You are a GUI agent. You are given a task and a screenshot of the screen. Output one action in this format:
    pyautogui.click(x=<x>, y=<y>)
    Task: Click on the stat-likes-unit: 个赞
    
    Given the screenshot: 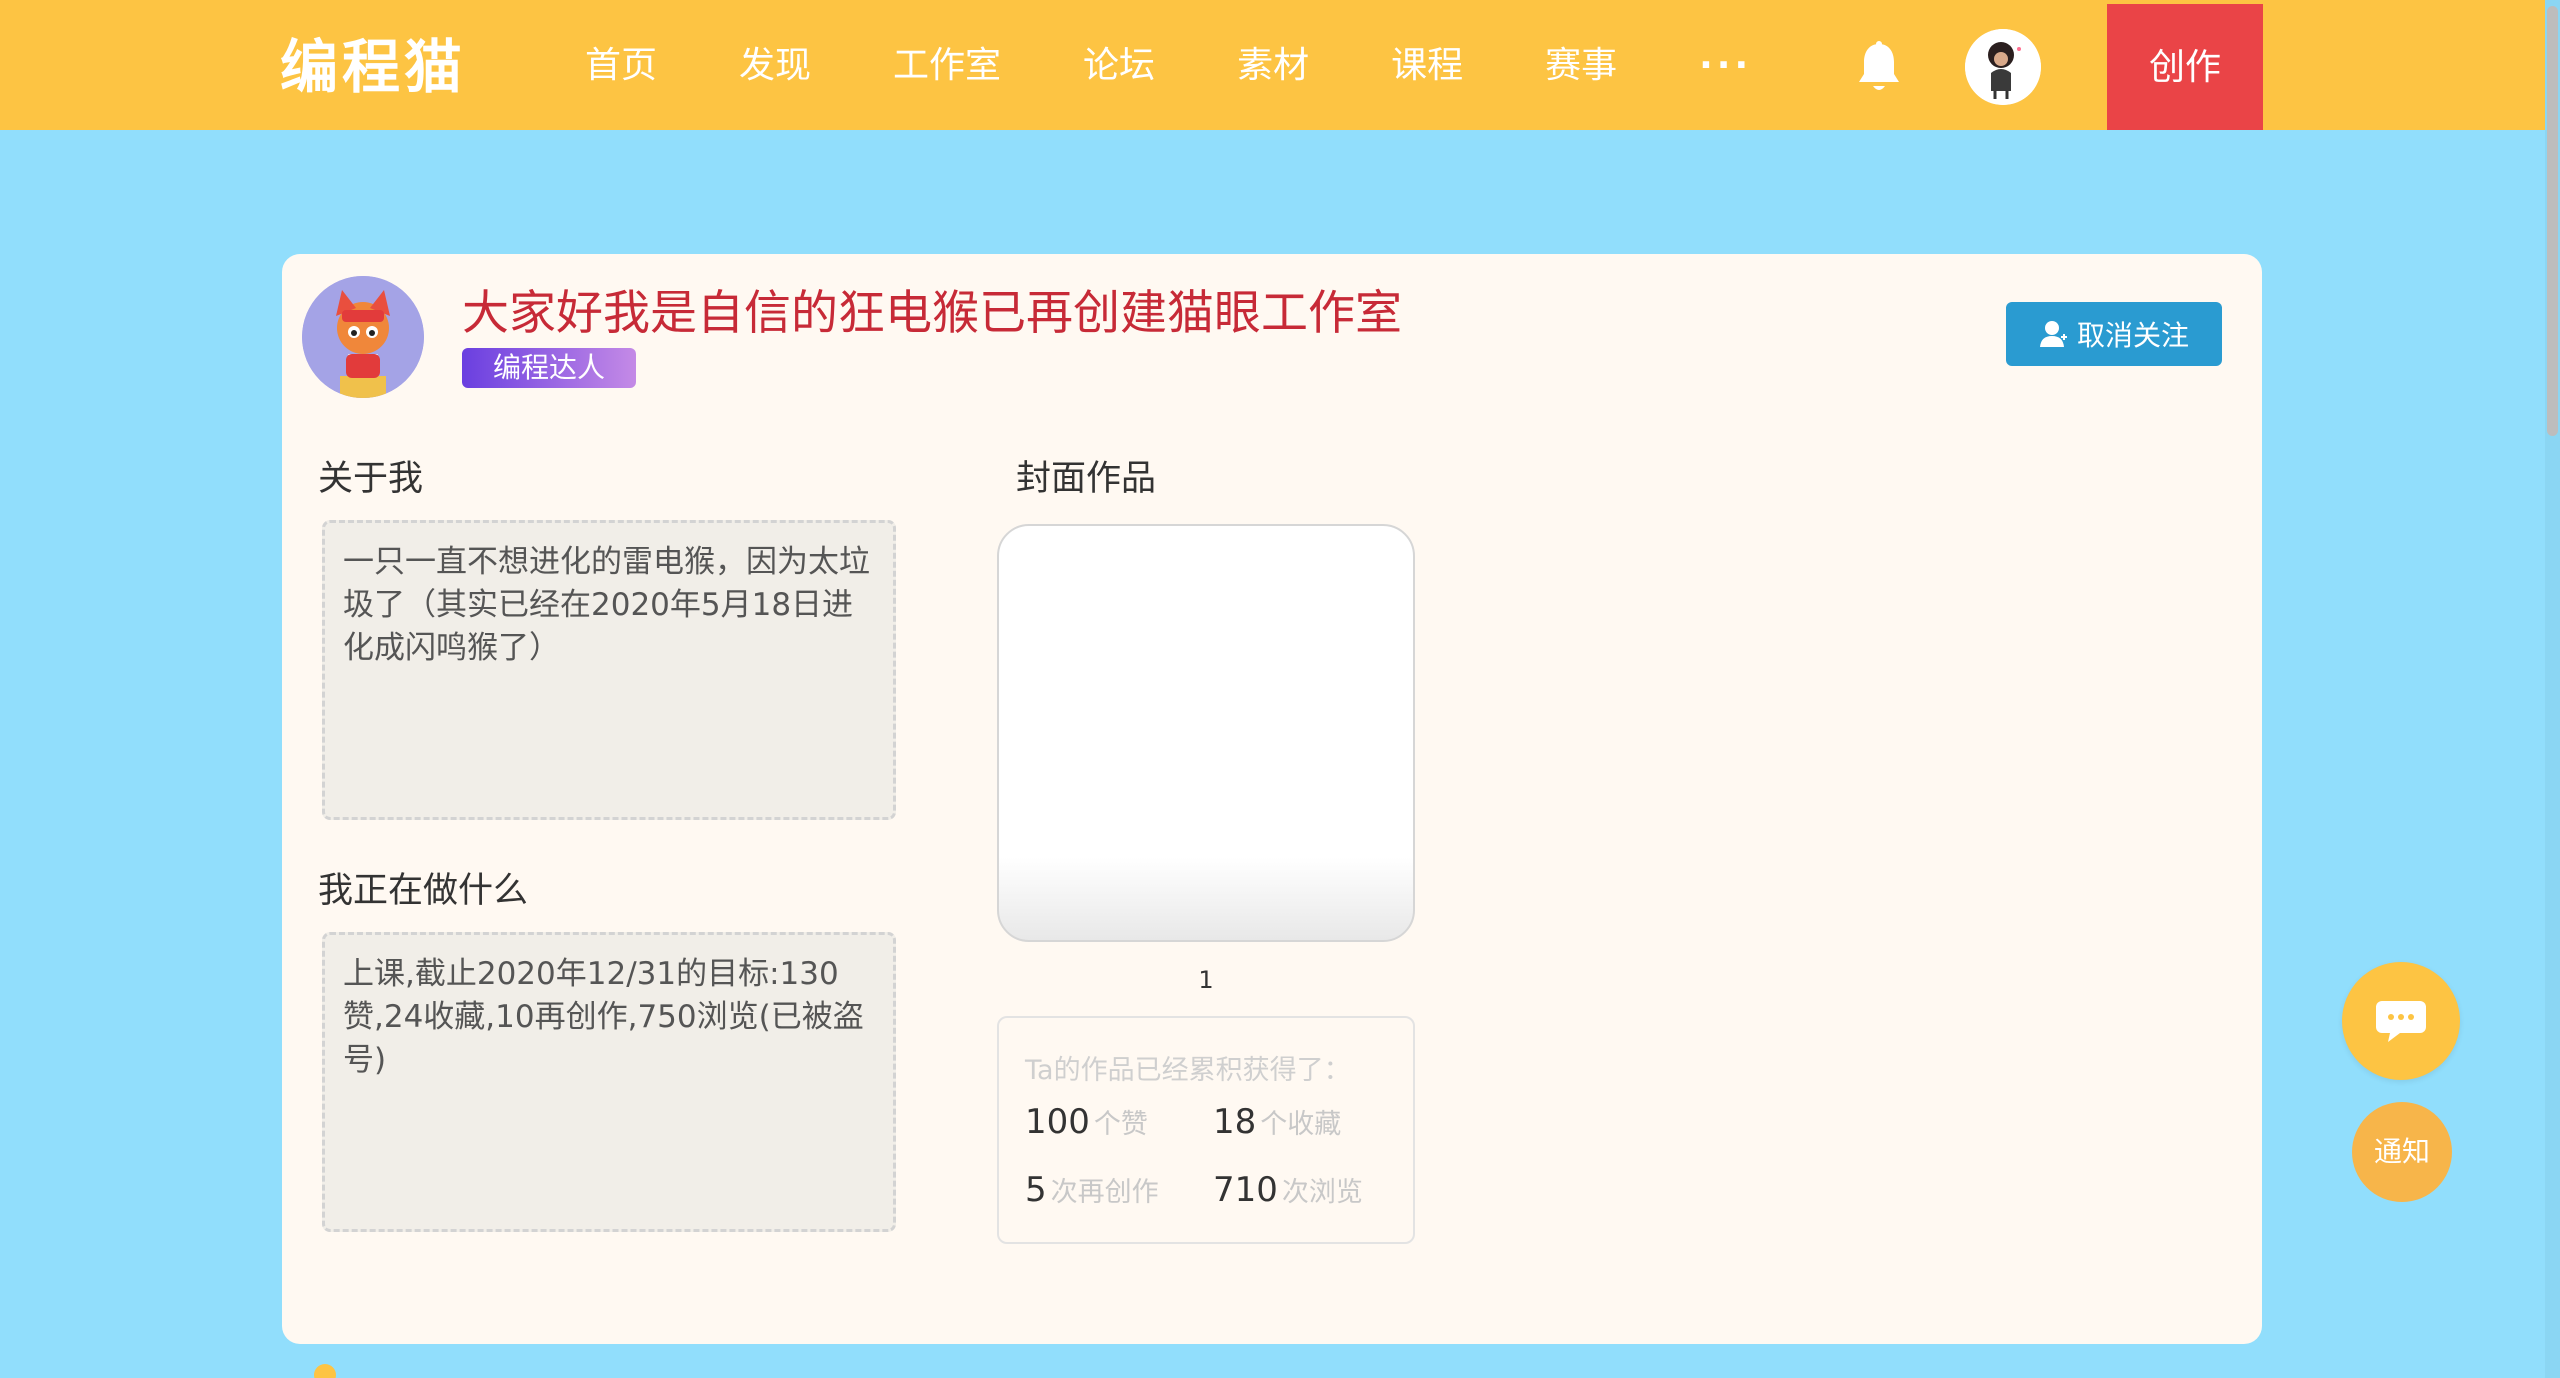 What is the action you would take?
    pyautogui.click(x=1120, y=1124)
    